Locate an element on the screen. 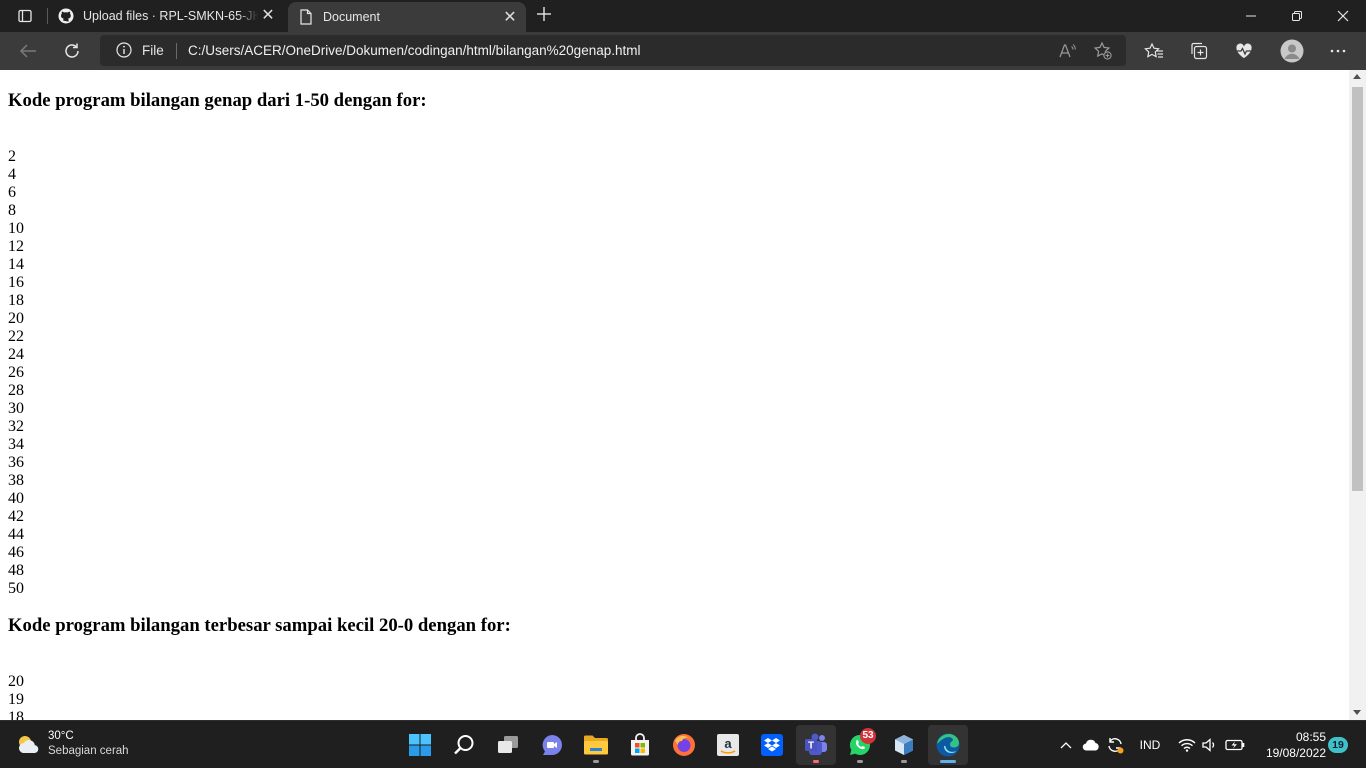 This screenshot has width=1366, height=768. more-icon is located at coordinates (1338, 51).